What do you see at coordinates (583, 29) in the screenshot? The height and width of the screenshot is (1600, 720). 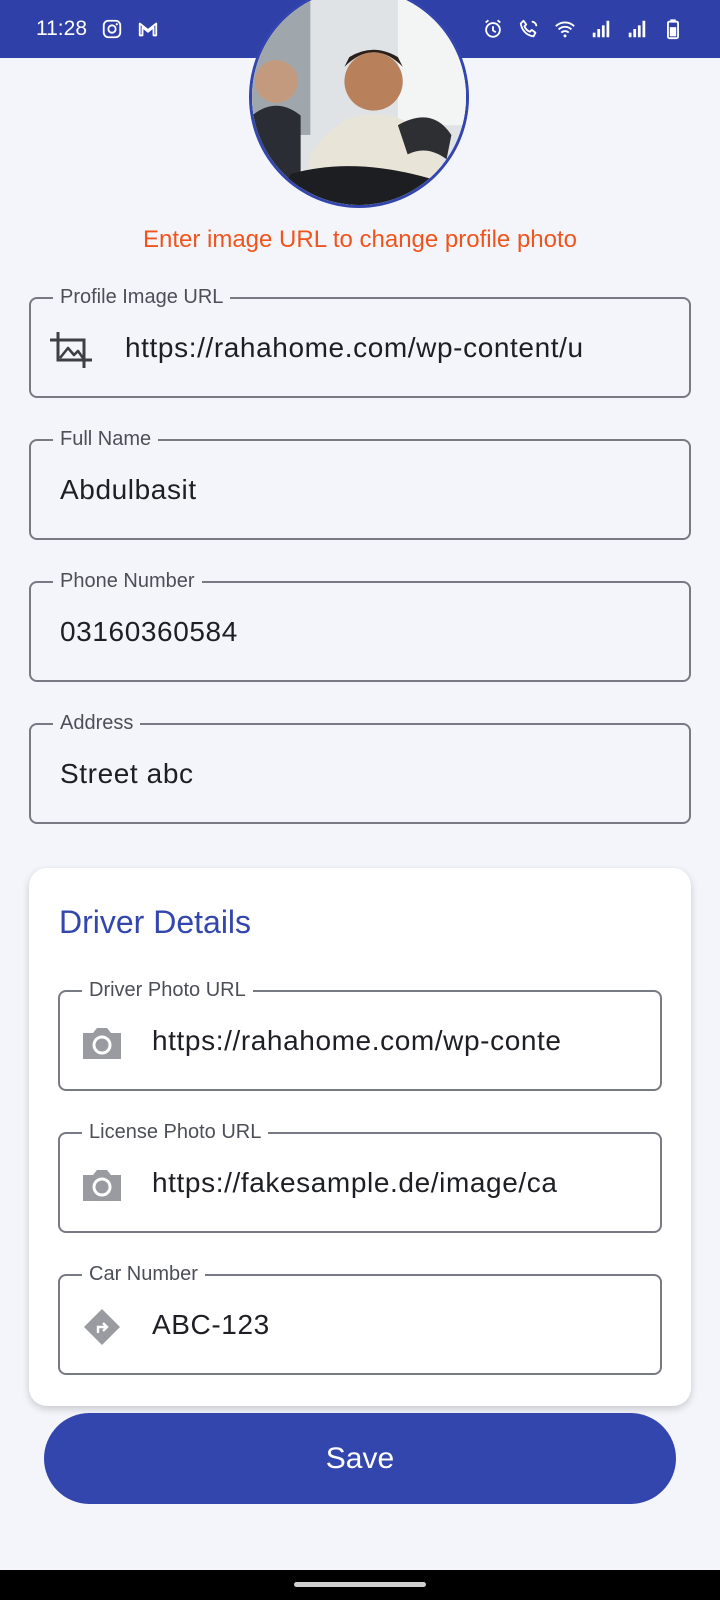 I see `status-right` at bounding box center [583, 29].